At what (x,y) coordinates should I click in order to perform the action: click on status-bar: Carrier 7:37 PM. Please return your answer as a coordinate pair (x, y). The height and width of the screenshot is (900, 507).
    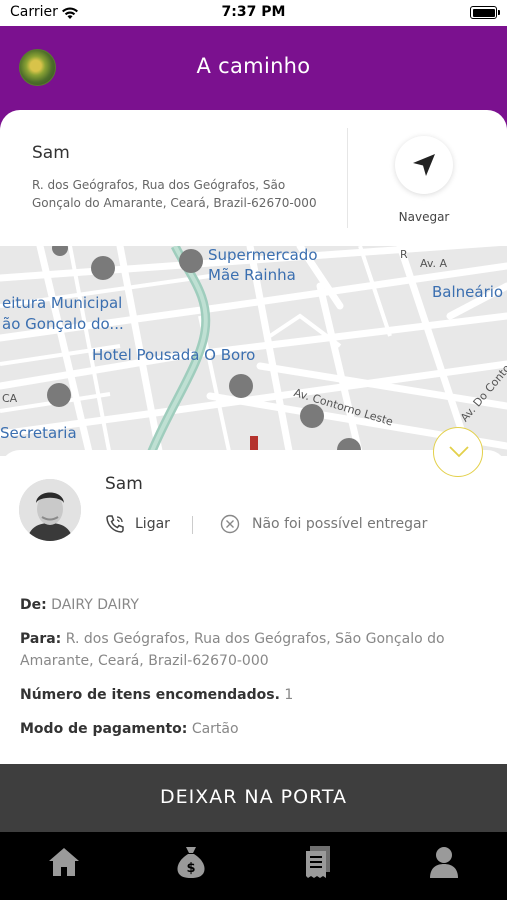
    Looking at the image, I should click on (253, 13).